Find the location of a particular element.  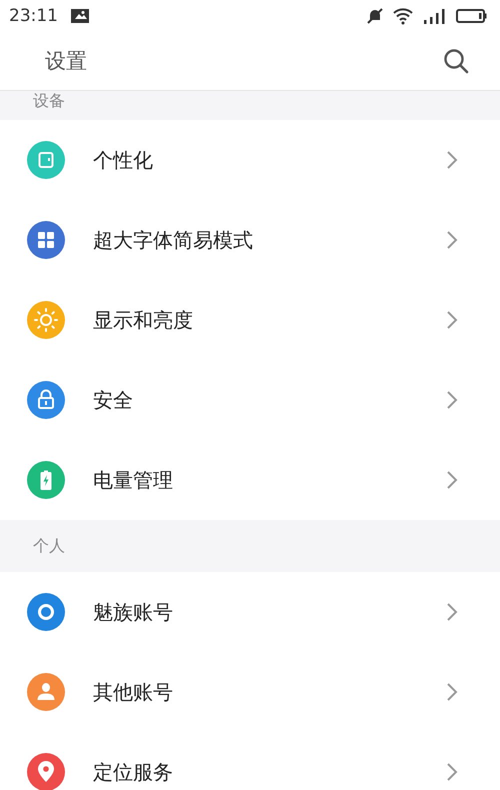

section-header: 个人 is located at coordinates (250, 546).